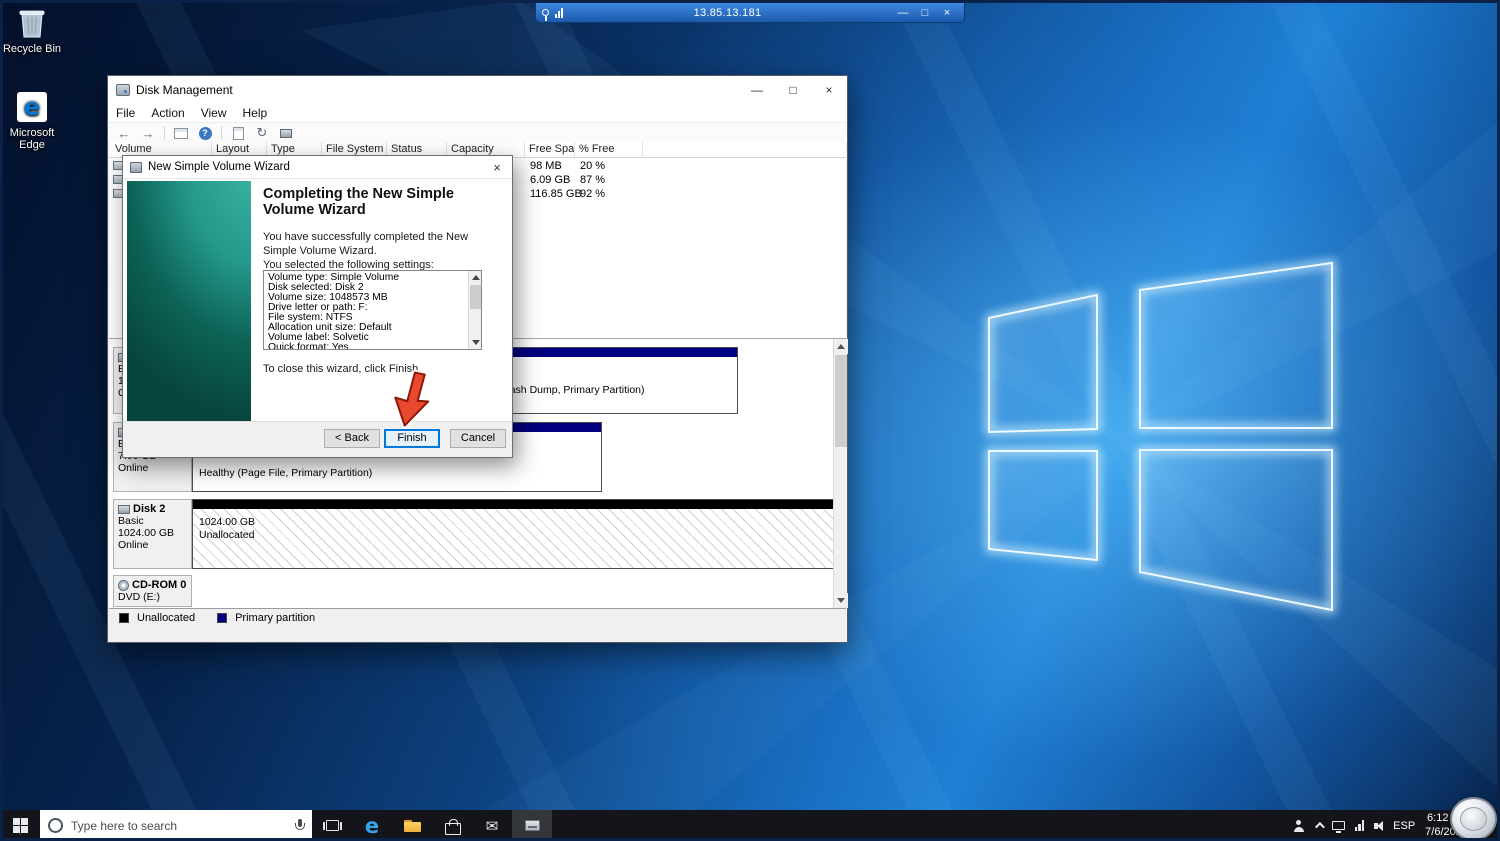  What do you see at coordinates (475, 277) in the screenshot?
I see `settings-scroll-up` at bounding box center [475, 277].